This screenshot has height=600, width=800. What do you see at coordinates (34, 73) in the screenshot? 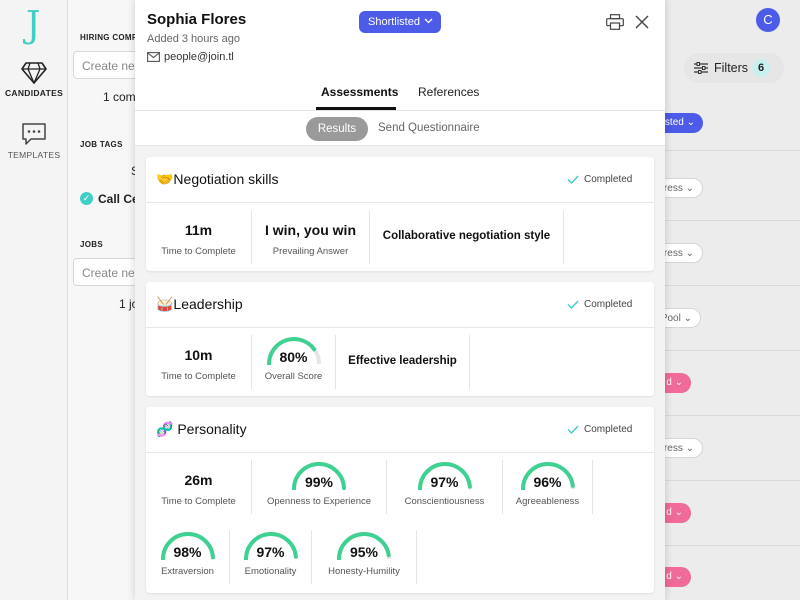
I see `diamond-icon` at bounding box center [34, 73].